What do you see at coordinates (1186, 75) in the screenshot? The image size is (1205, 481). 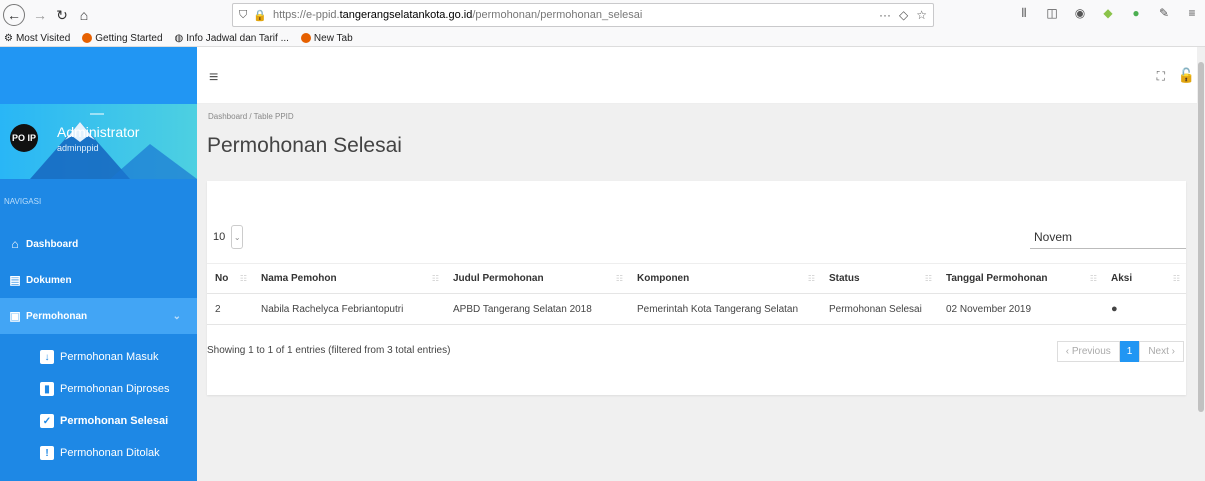 I see `lock-icon: 🔓` at bounding box center [1186, 75].